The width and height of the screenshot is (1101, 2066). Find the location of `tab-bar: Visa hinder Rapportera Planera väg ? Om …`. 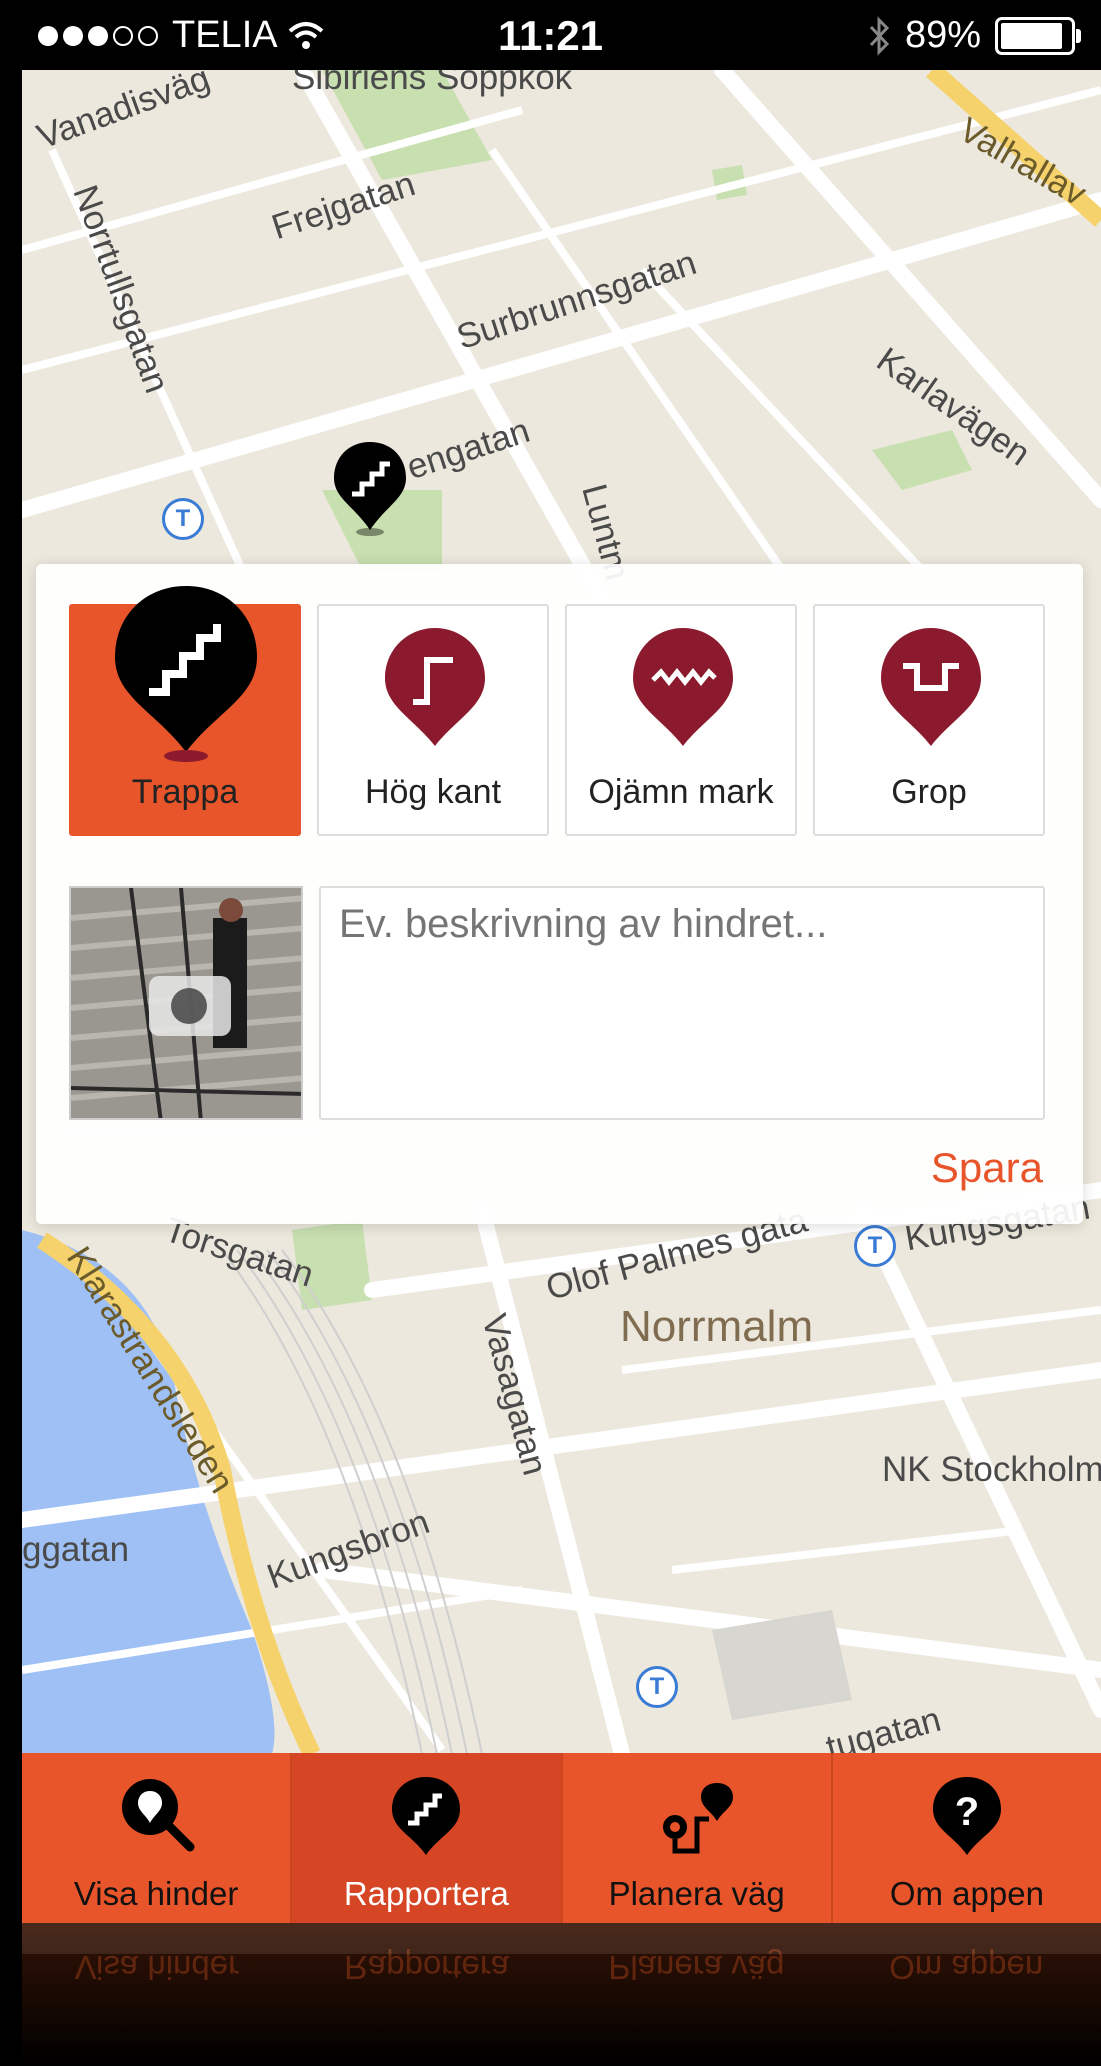

tab-bar: Visa hinder Rapportera Planera väg ? Om … is located at coordinates (561, 1838).